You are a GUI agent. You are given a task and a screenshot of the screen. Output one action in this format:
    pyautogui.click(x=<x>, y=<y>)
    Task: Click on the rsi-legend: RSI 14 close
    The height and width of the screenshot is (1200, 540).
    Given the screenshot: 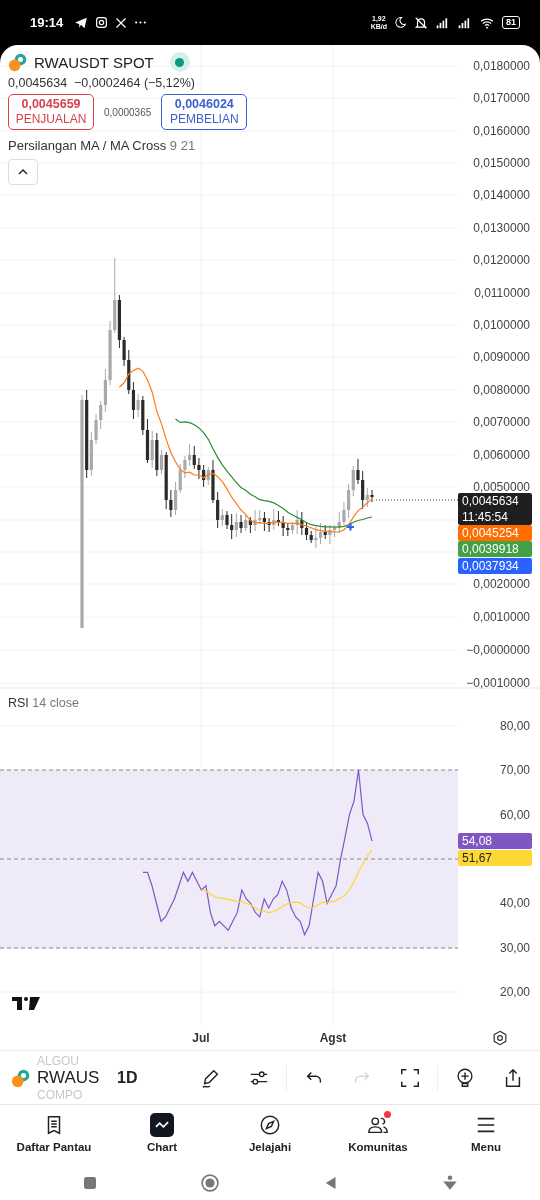 What is the action you would take?
    pyautogui.click(x=43, y=703)
    